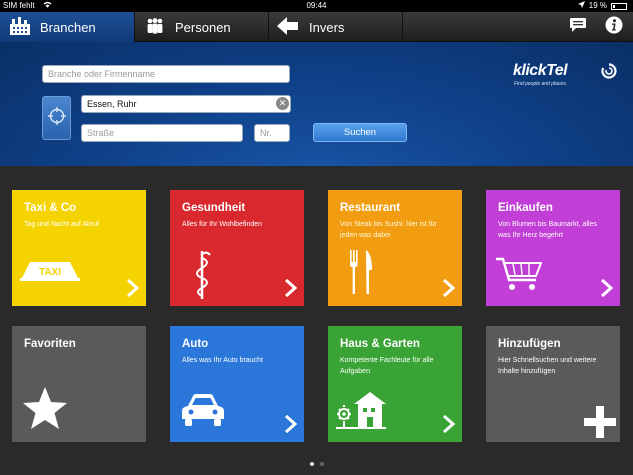  I want to click on search-button: Suchen, so click(360, 132).